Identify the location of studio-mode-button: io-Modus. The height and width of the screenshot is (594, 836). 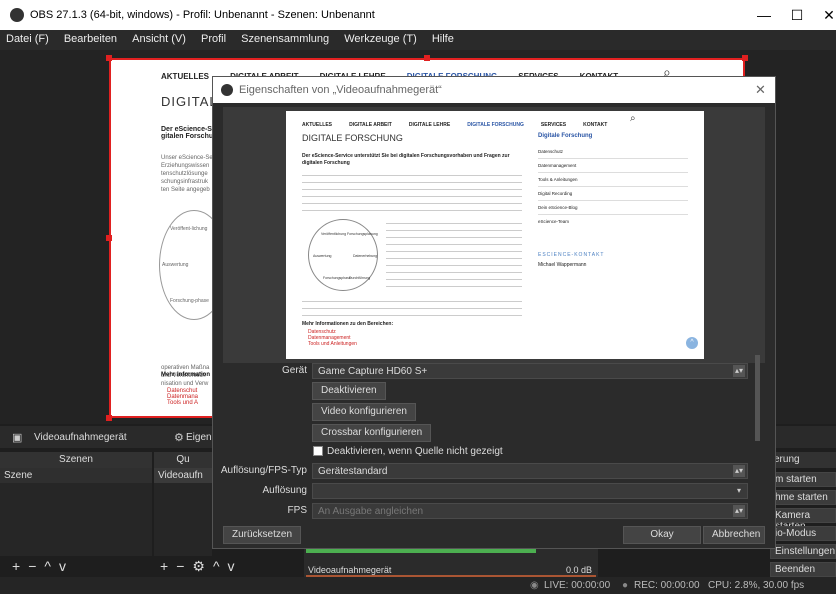
(803, 533).